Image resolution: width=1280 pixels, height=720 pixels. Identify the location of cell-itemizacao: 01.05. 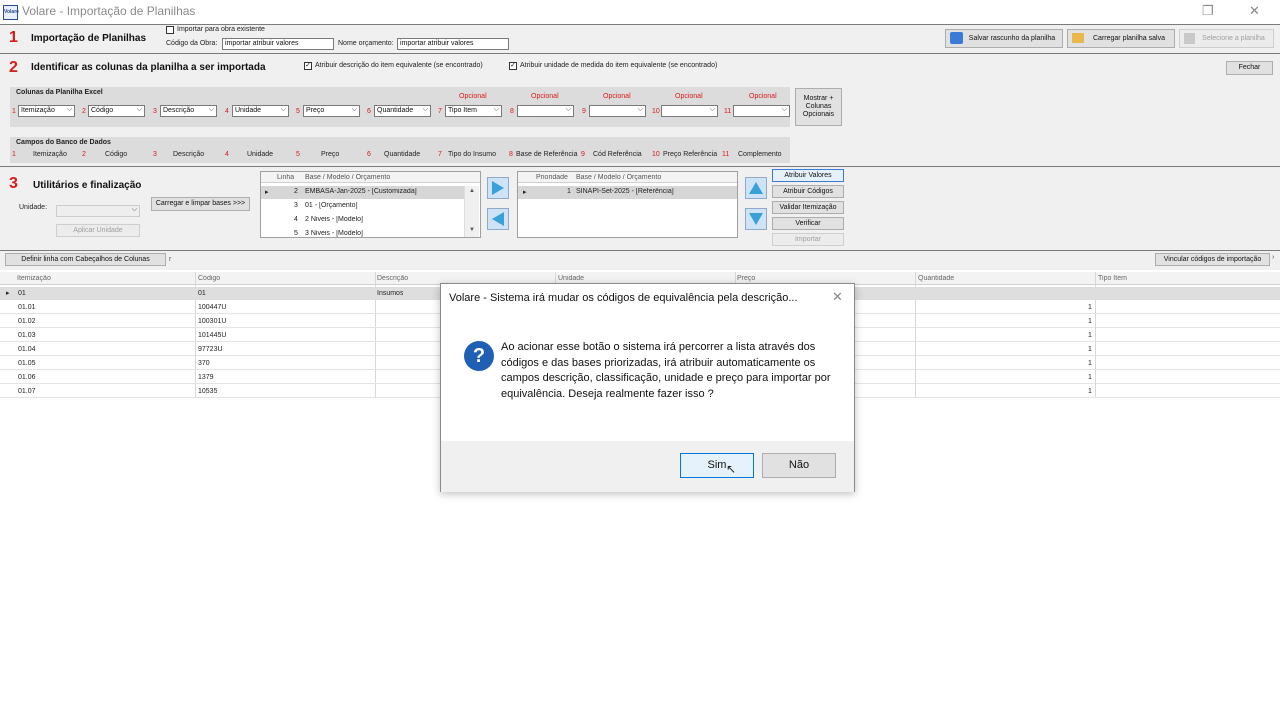
(27, 363).